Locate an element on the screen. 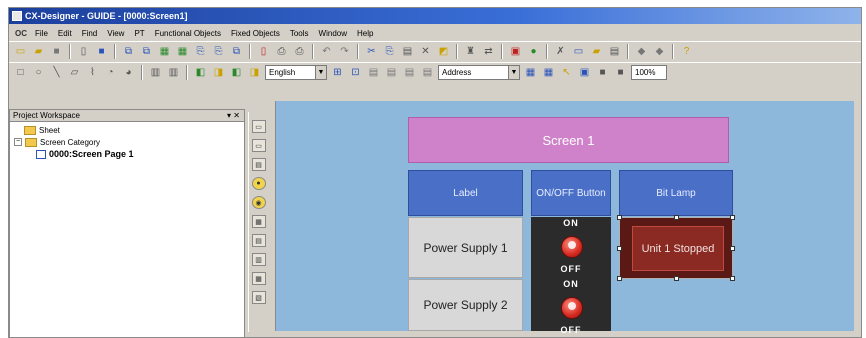 The width and height of the screenshot is (866, 338). menu-view: View is located at coordinates (115, 33).